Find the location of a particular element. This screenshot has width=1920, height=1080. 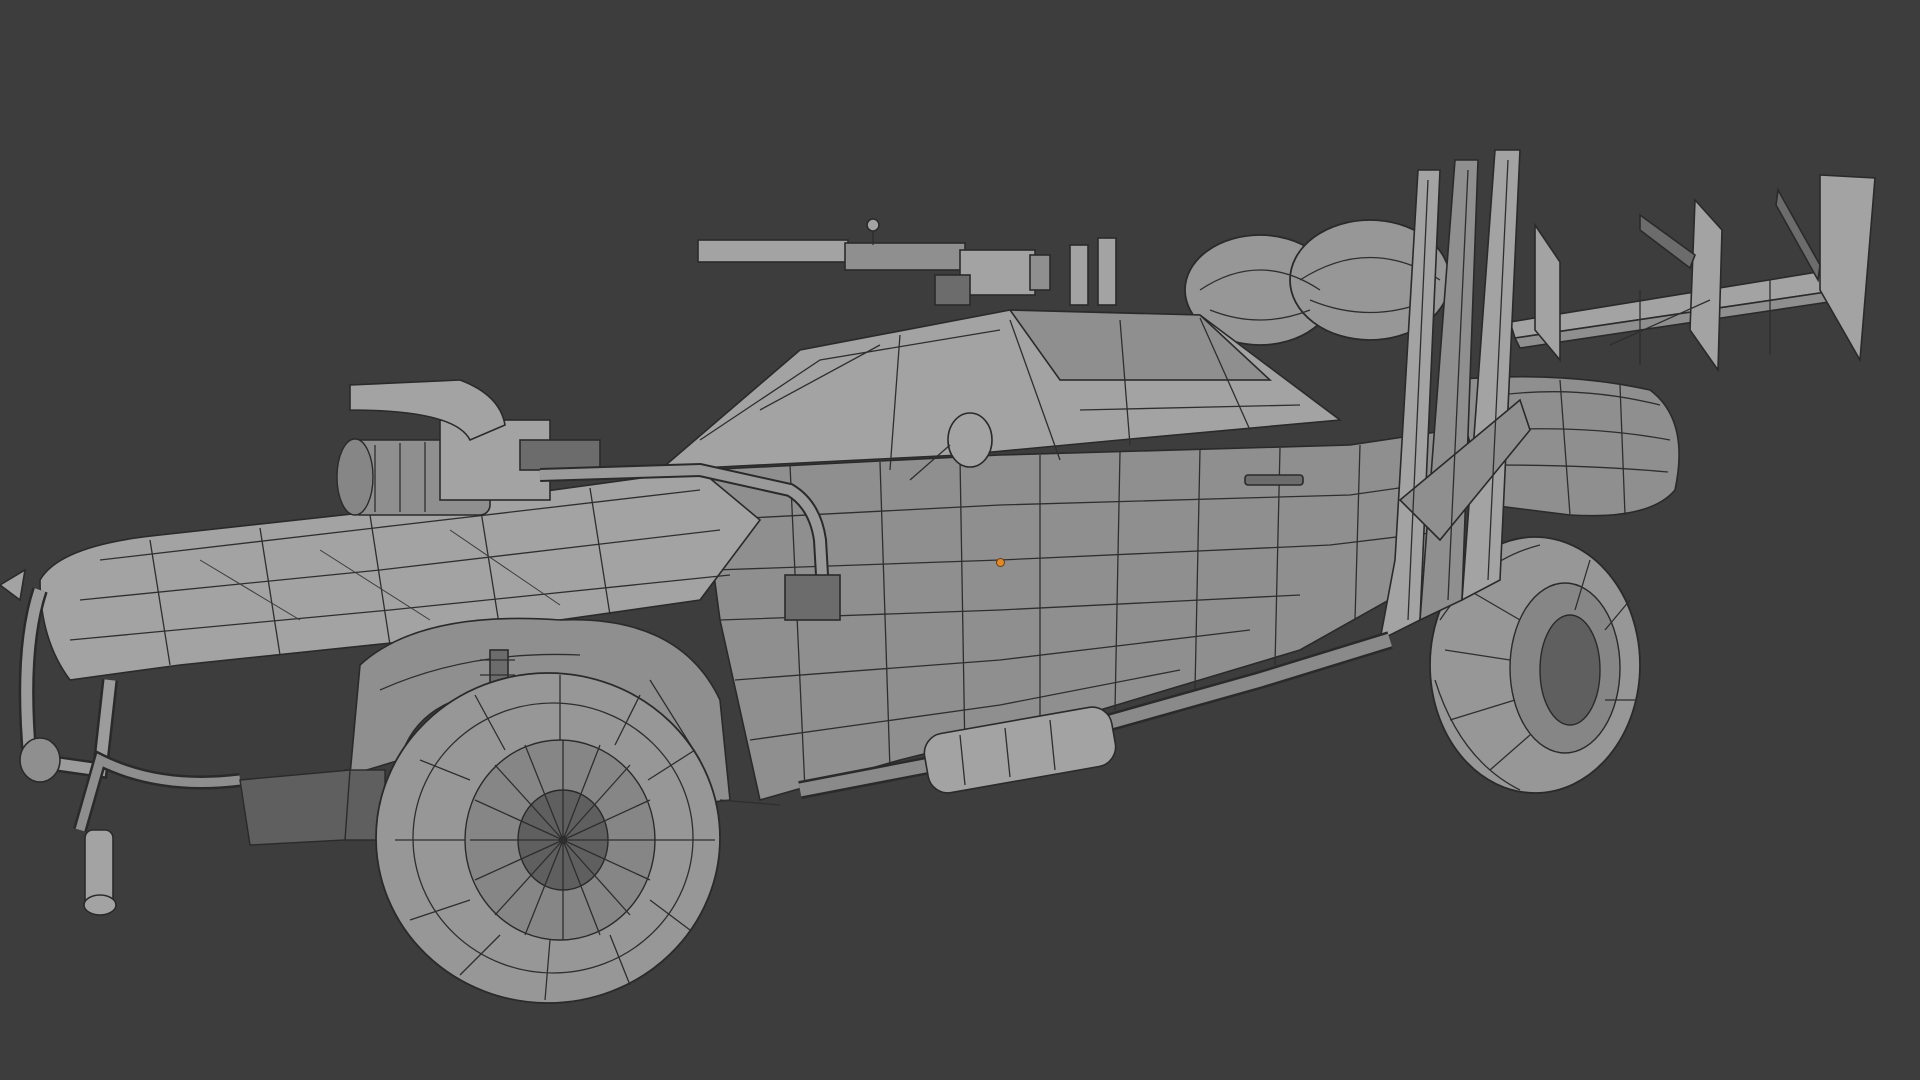

object-origin-point is located at coordinates (1000, 562).